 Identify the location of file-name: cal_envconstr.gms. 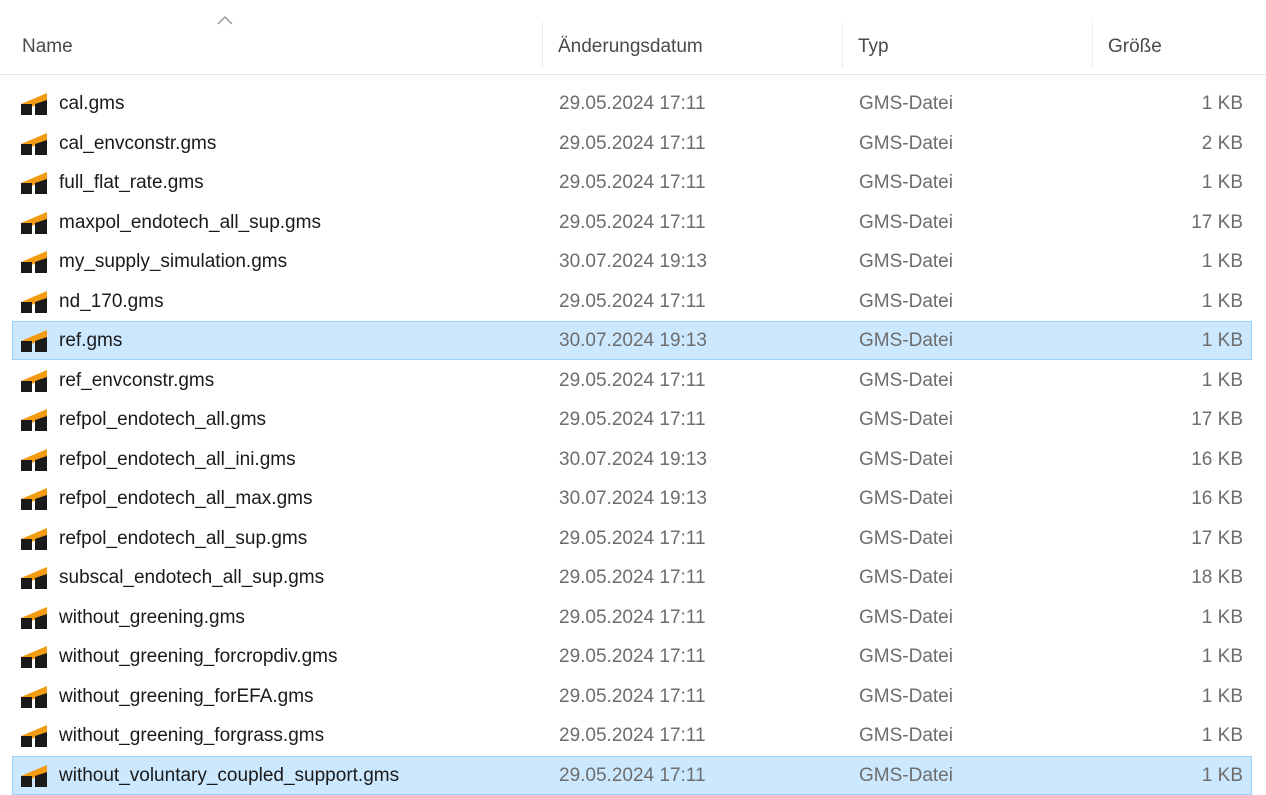
(138, 143).